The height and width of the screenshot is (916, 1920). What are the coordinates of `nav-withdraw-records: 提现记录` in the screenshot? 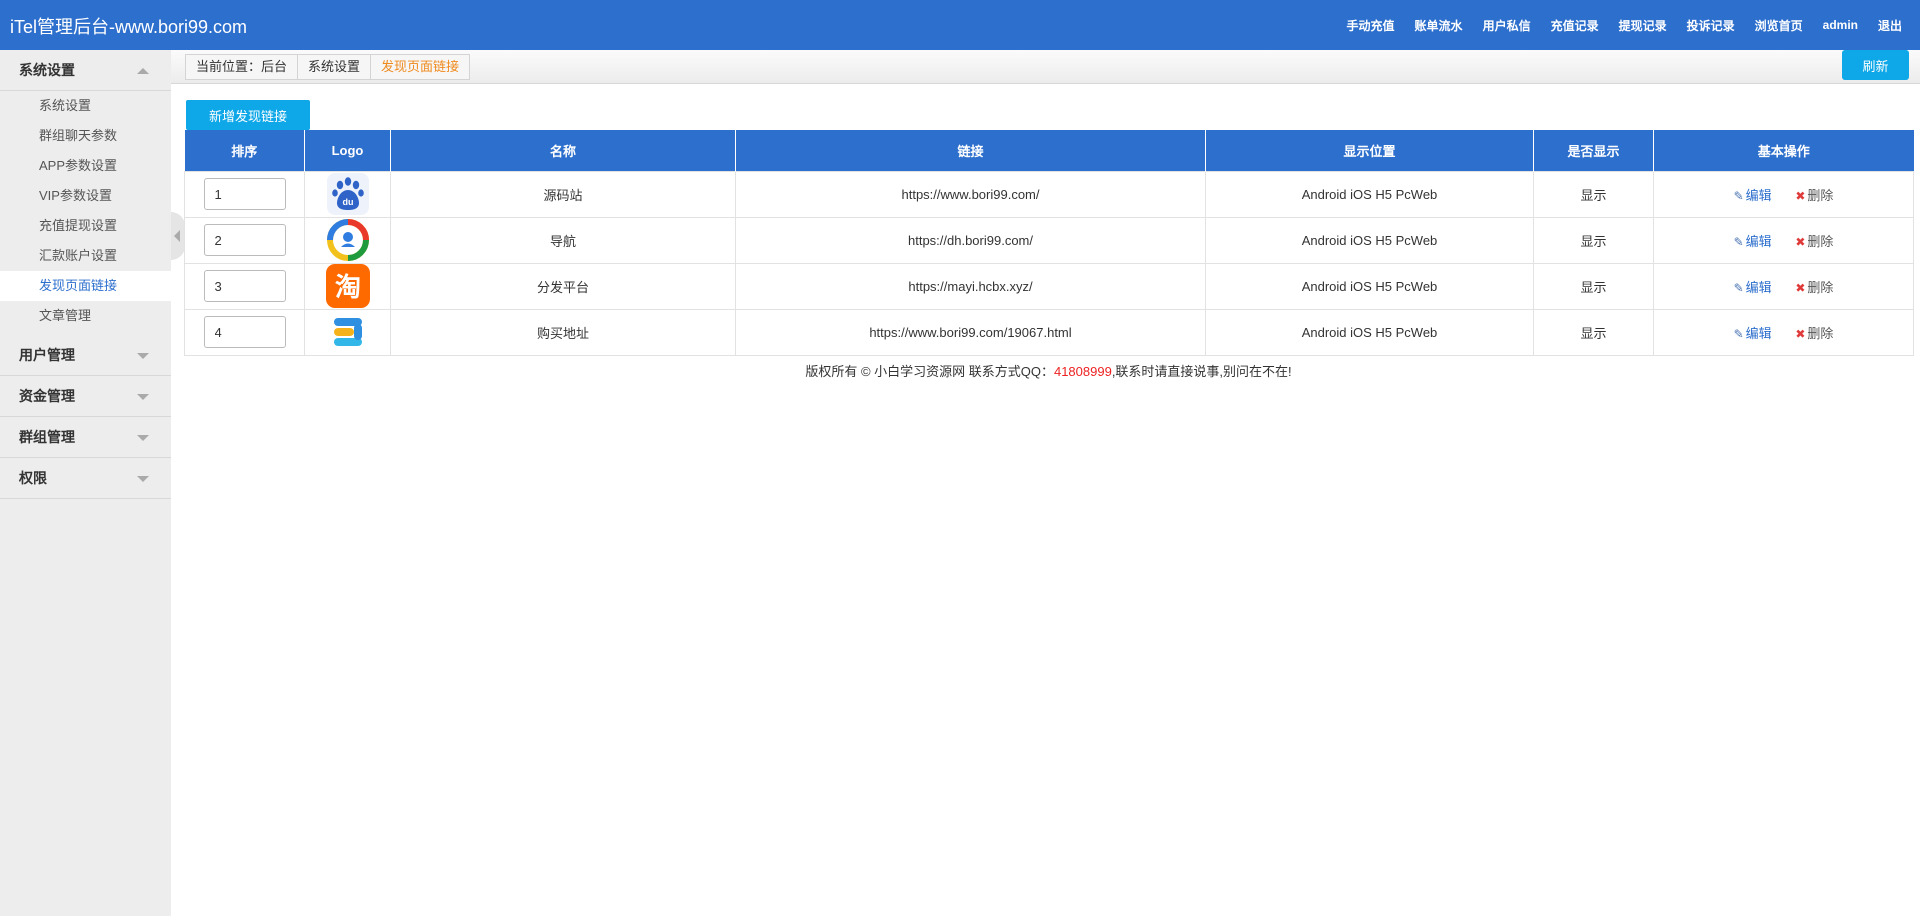 It's located at (1643, 25).